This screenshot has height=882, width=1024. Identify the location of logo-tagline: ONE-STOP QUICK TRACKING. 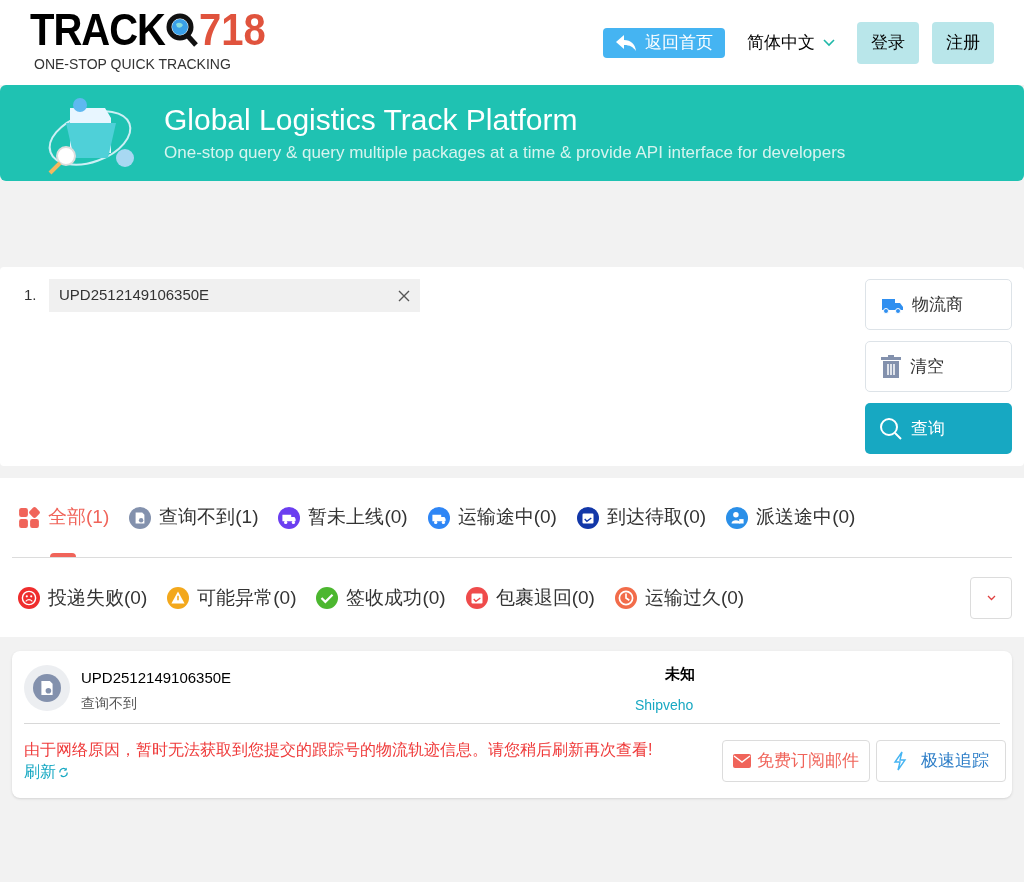
(133, 64).